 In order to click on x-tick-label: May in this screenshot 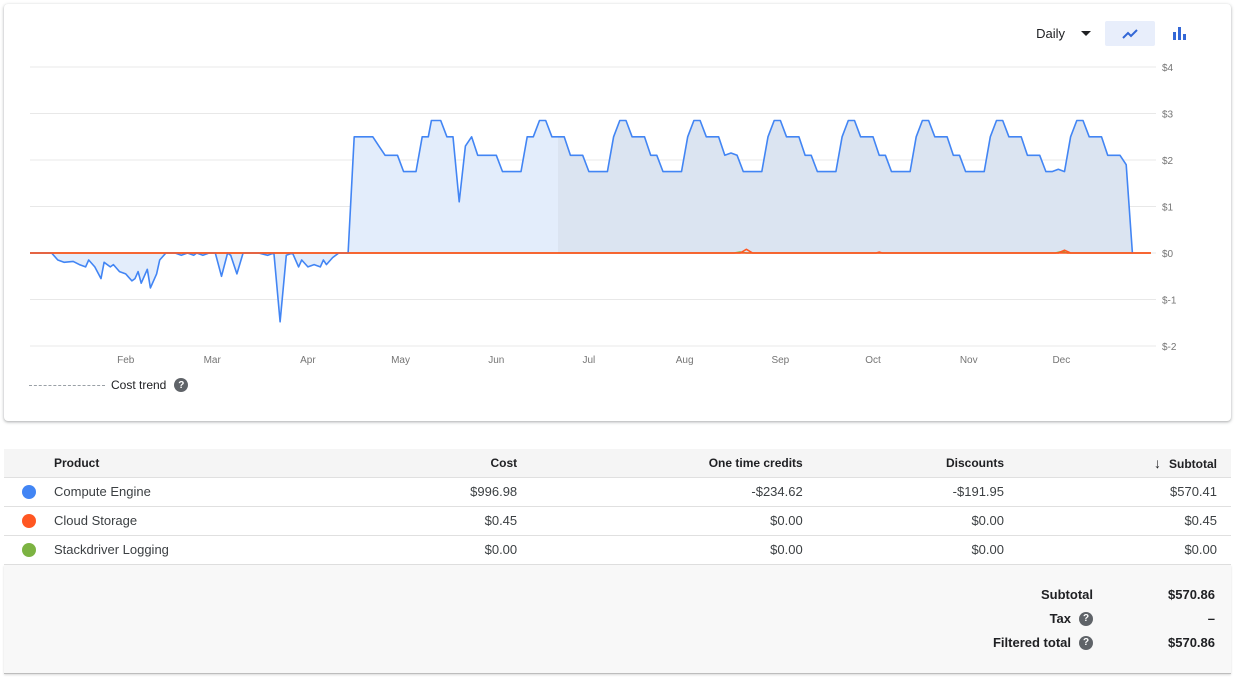, I will do `click(400, 360)`.